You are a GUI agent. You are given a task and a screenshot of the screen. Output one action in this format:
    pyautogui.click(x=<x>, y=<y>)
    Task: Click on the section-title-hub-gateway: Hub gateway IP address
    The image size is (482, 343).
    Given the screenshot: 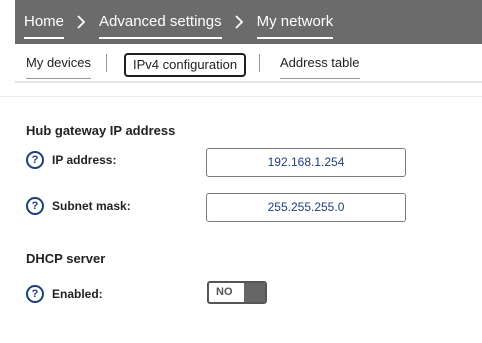 What is the action you would take?
    pyautogui.click(x=101, y=130)
    